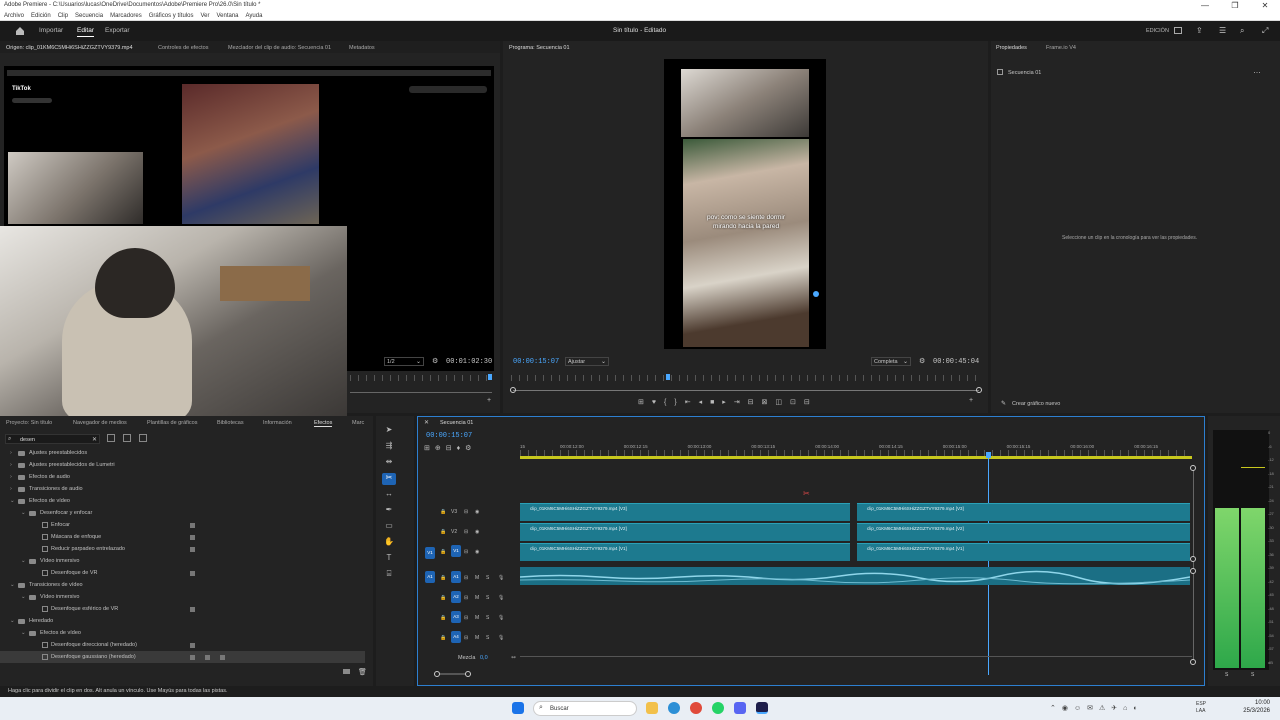 The height and width of the screenshot is (720, 1280). I want to click on clock-time: 10:00, so click(1250, 703).